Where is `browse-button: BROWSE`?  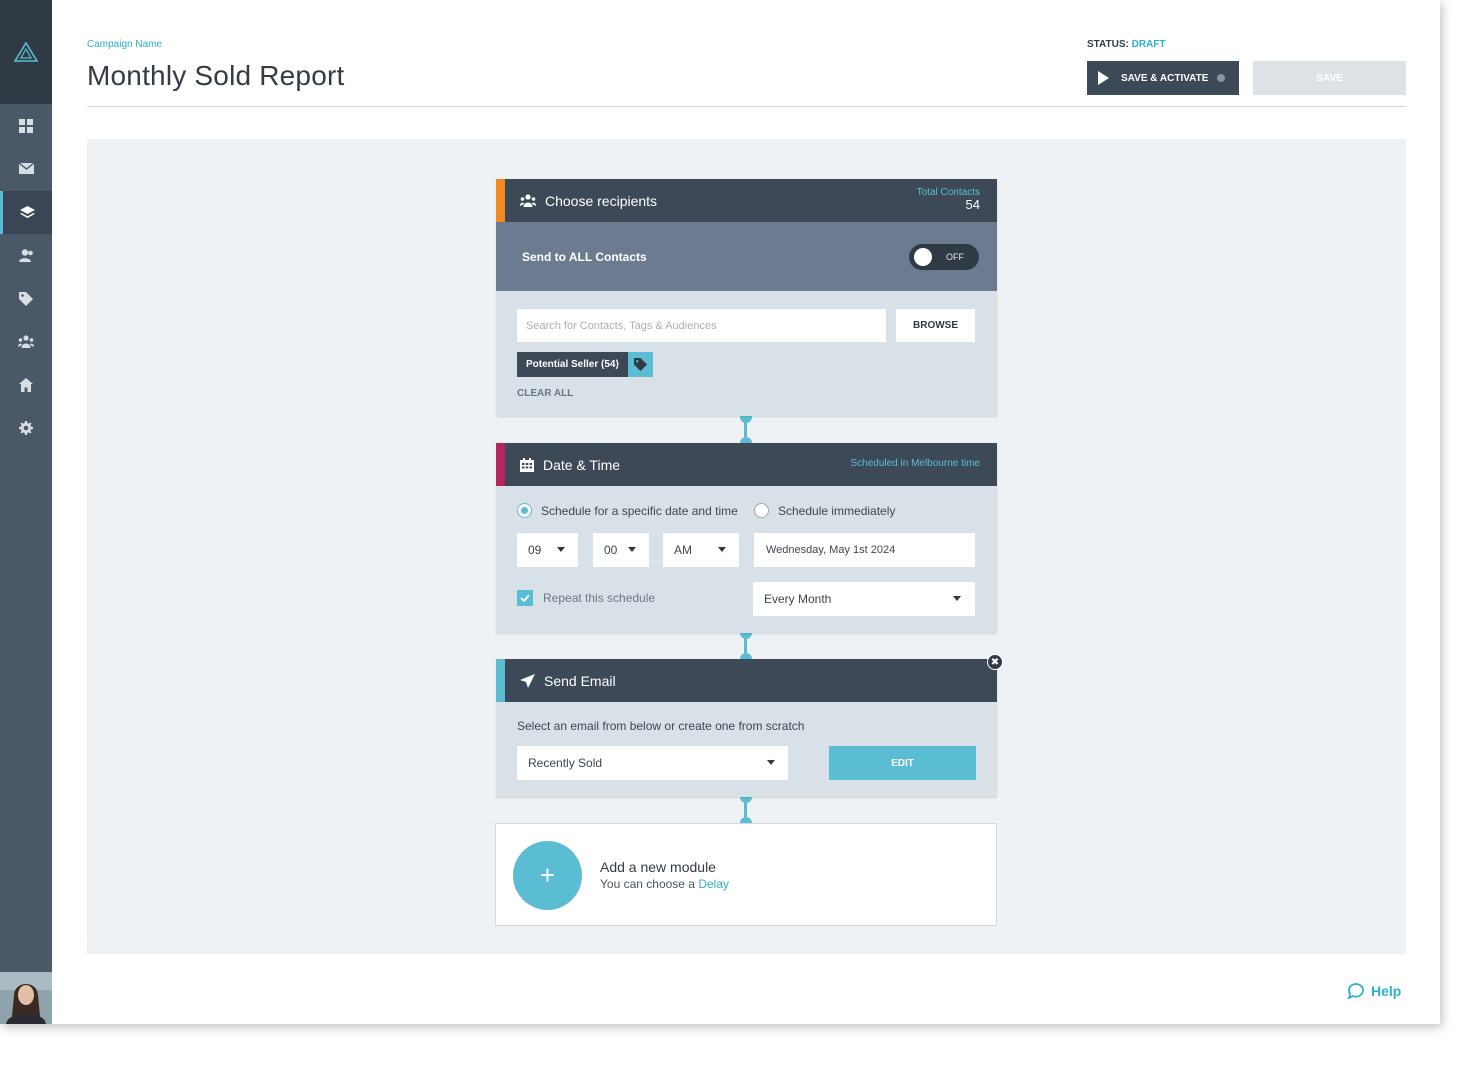
browse-button: BROWSE is located at coordinates (935, 325).